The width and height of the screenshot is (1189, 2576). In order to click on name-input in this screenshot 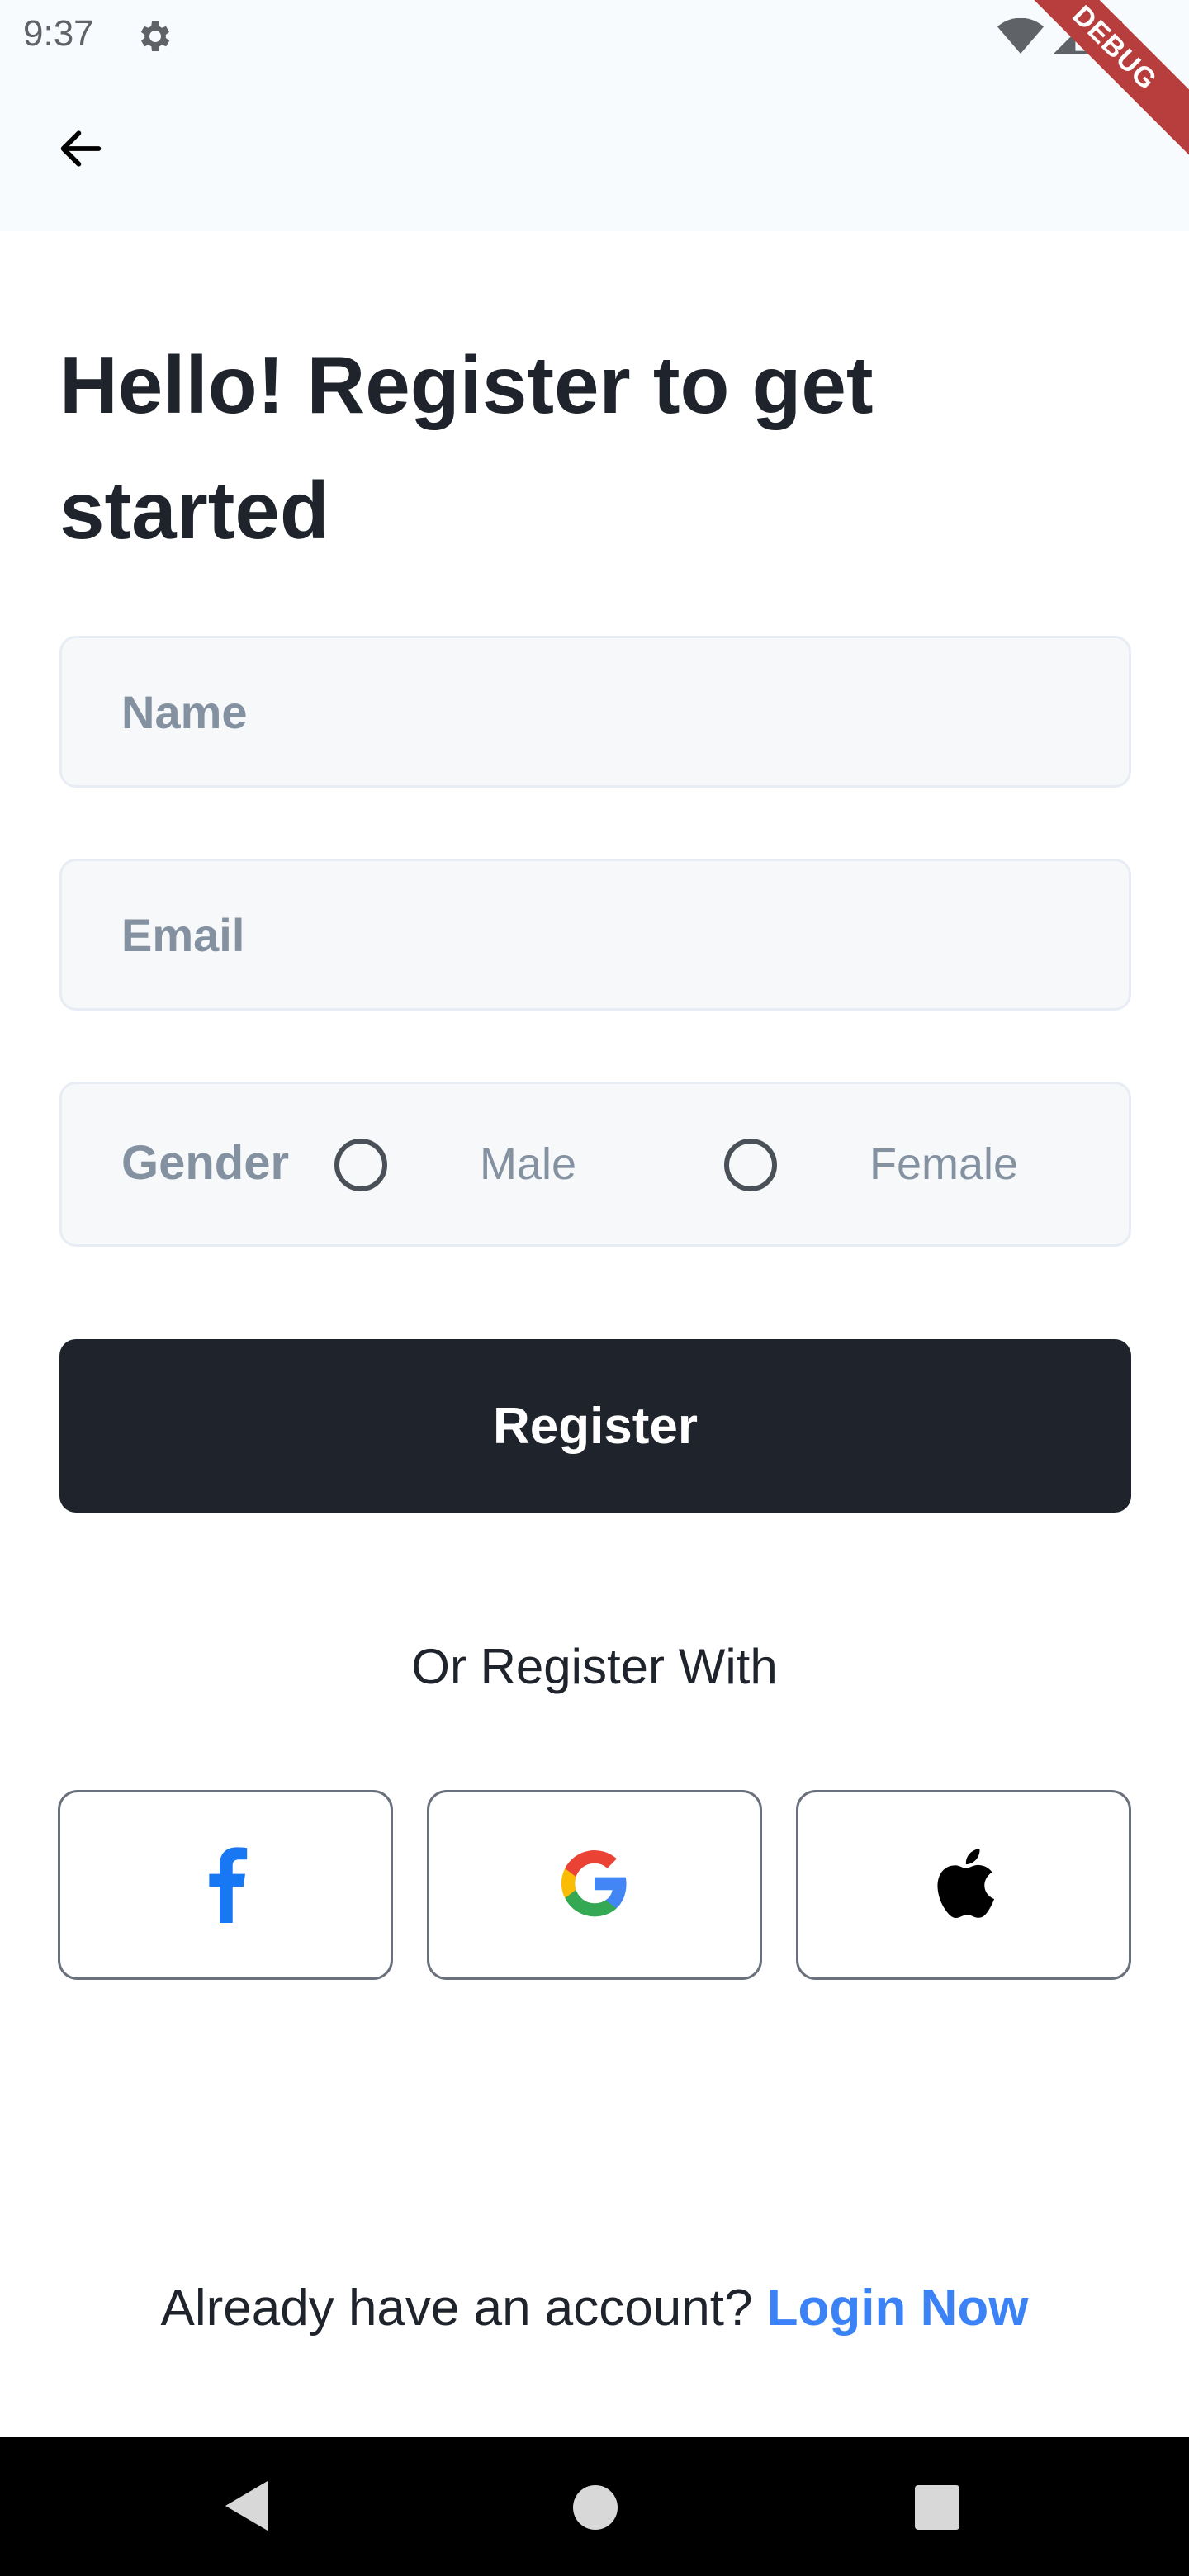, I will do `click(595, 711)`.